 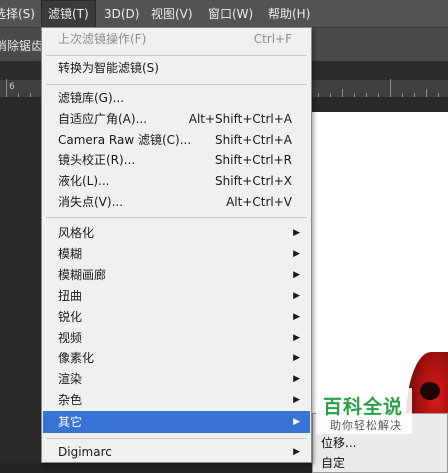 I want to click on menu-item-pixelate: 像素化 ▶, so click(x=176, y=358).